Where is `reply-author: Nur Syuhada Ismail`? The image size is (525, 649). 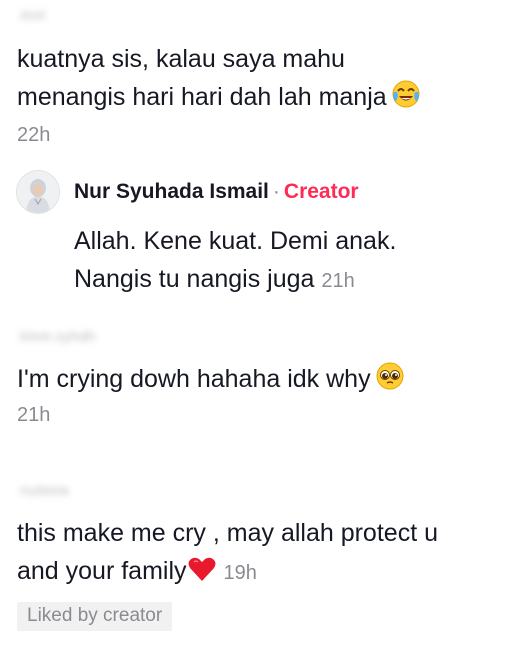 reply-author: Nur Syuhada Ismail is located at coordinates (171, 191).